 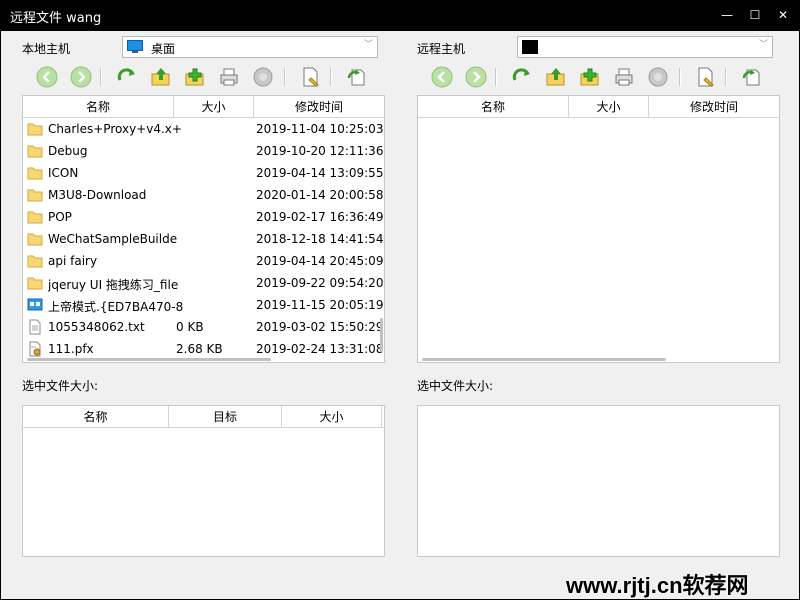 I want to click on file-size: 2.68 KB, so click(x=199, y=349).